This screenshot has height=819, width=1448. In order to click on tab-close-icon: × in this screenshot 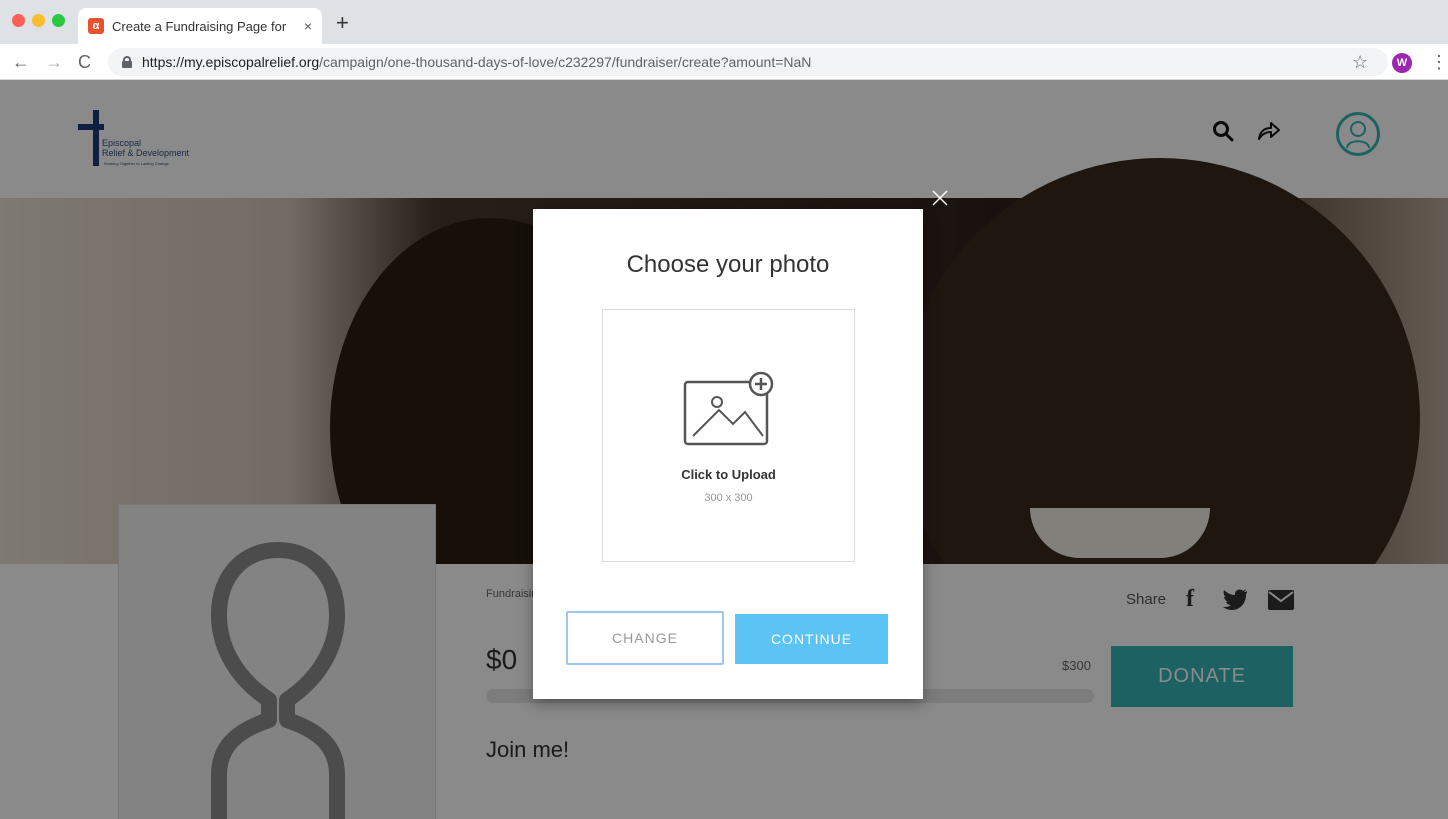, I will do `click(308, 26)`.